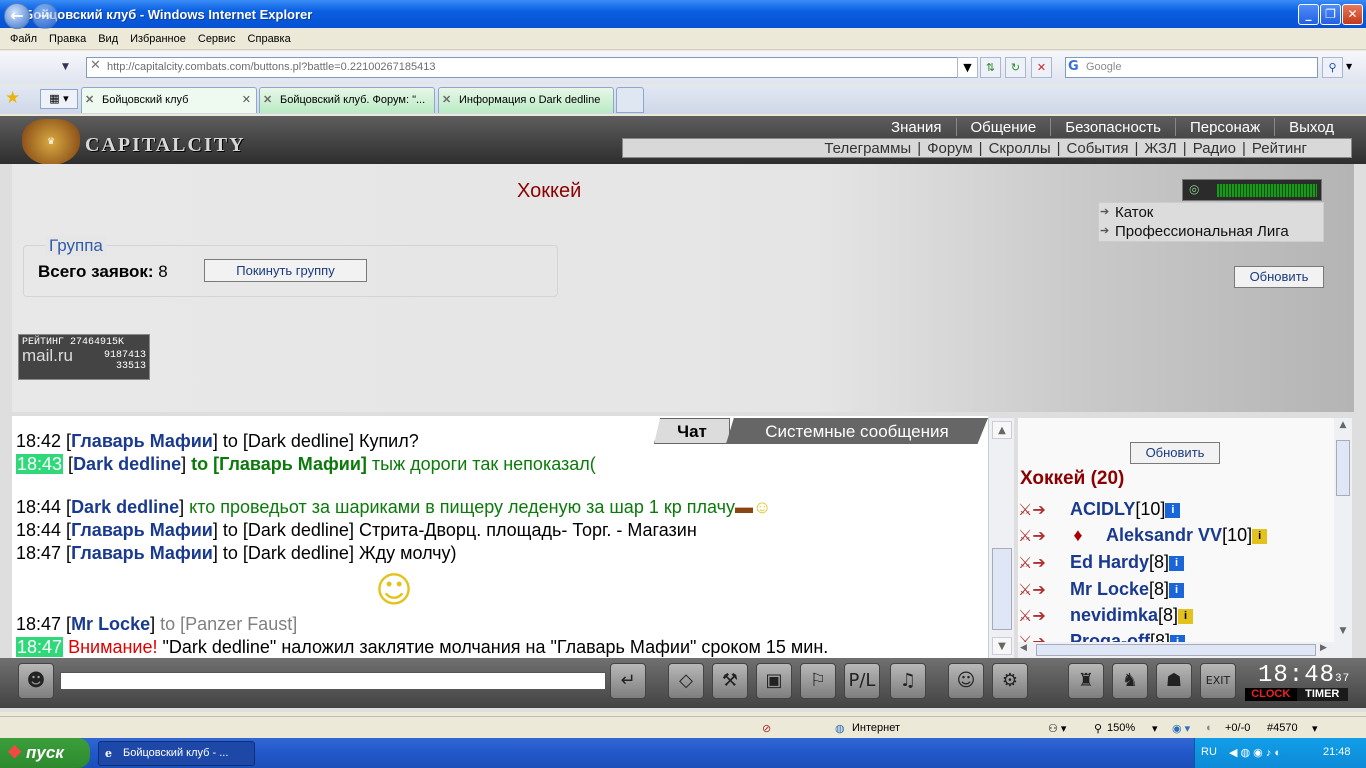  What do you see at coordinates (967, 67) in the screenshot?
I see `address-dropdown-icon: ▼` at bounding box center [967, 67].